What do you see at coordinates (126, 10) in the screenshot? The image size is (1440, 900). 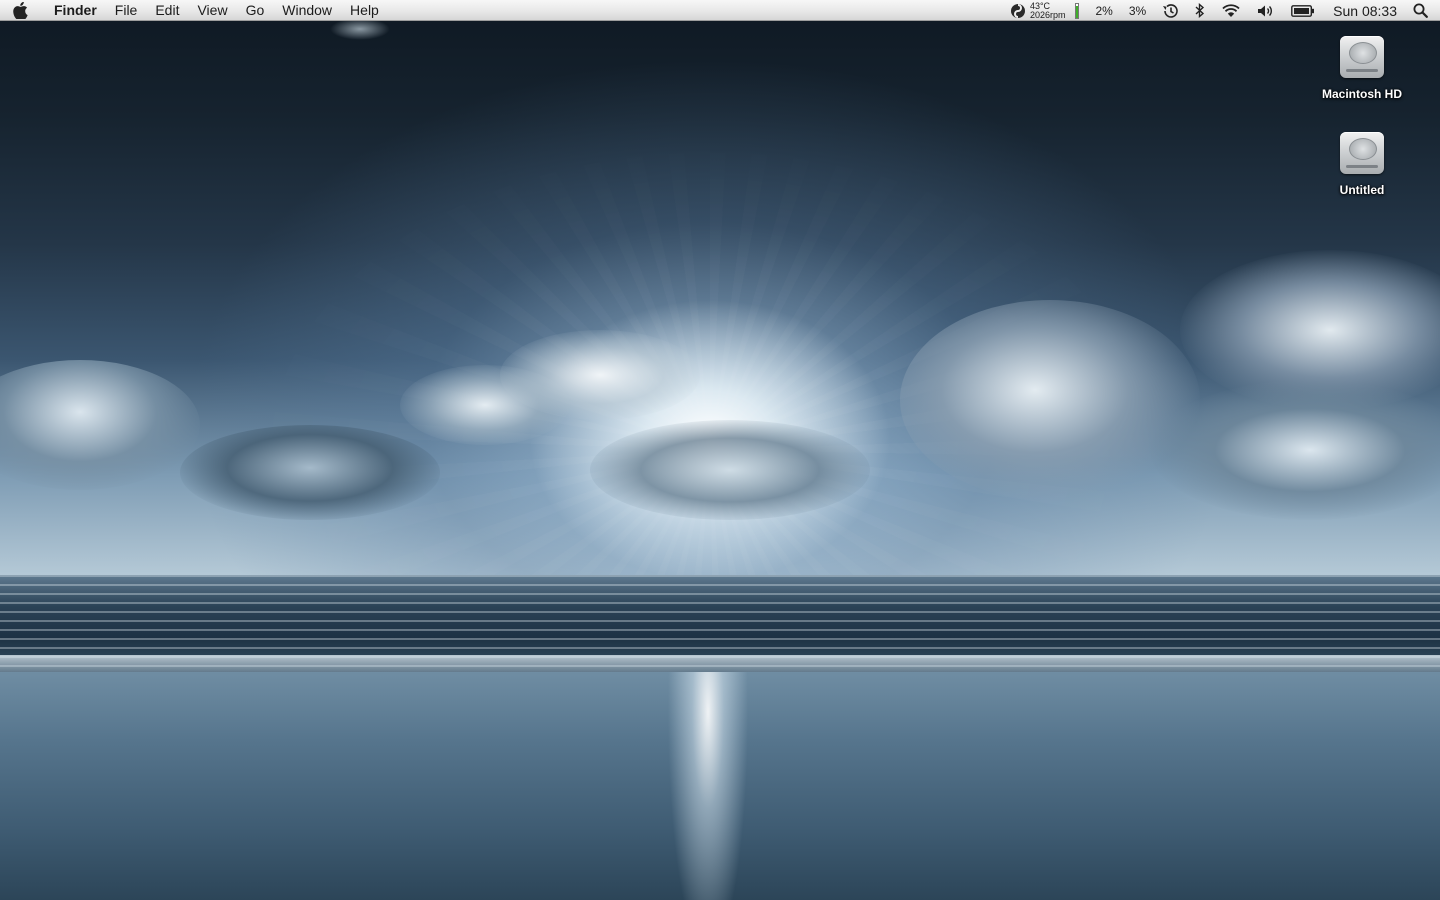 I see `menu-file: File` at bounding box center [126, 10].